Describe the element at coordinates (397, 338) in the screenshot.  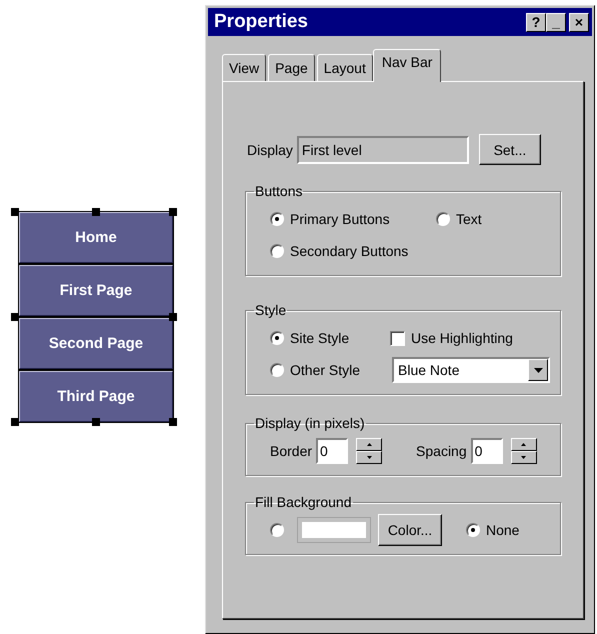
I see `checkbox` at that location.